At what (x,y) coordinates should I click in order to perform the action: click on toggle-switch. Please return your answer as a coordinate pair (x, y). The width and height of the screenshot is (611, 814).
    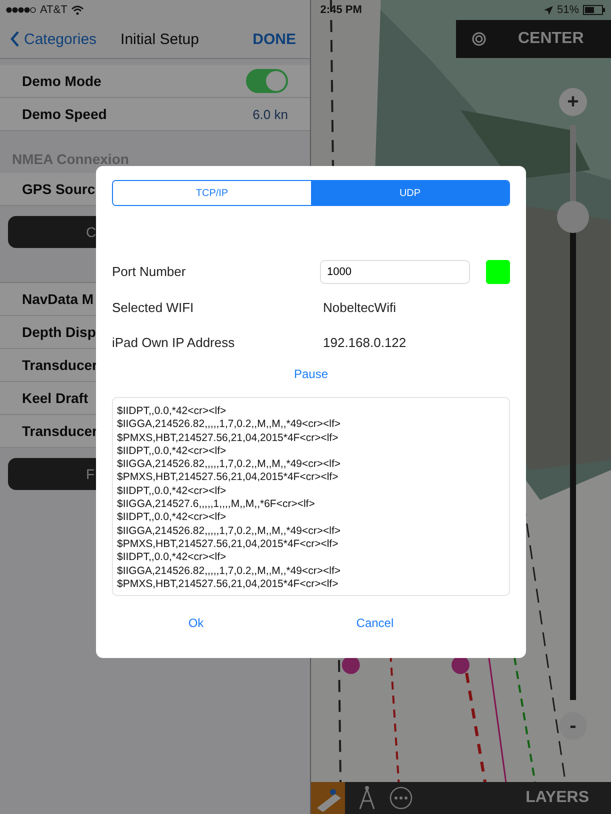
    Looking at the image, I should click on (267, 81).